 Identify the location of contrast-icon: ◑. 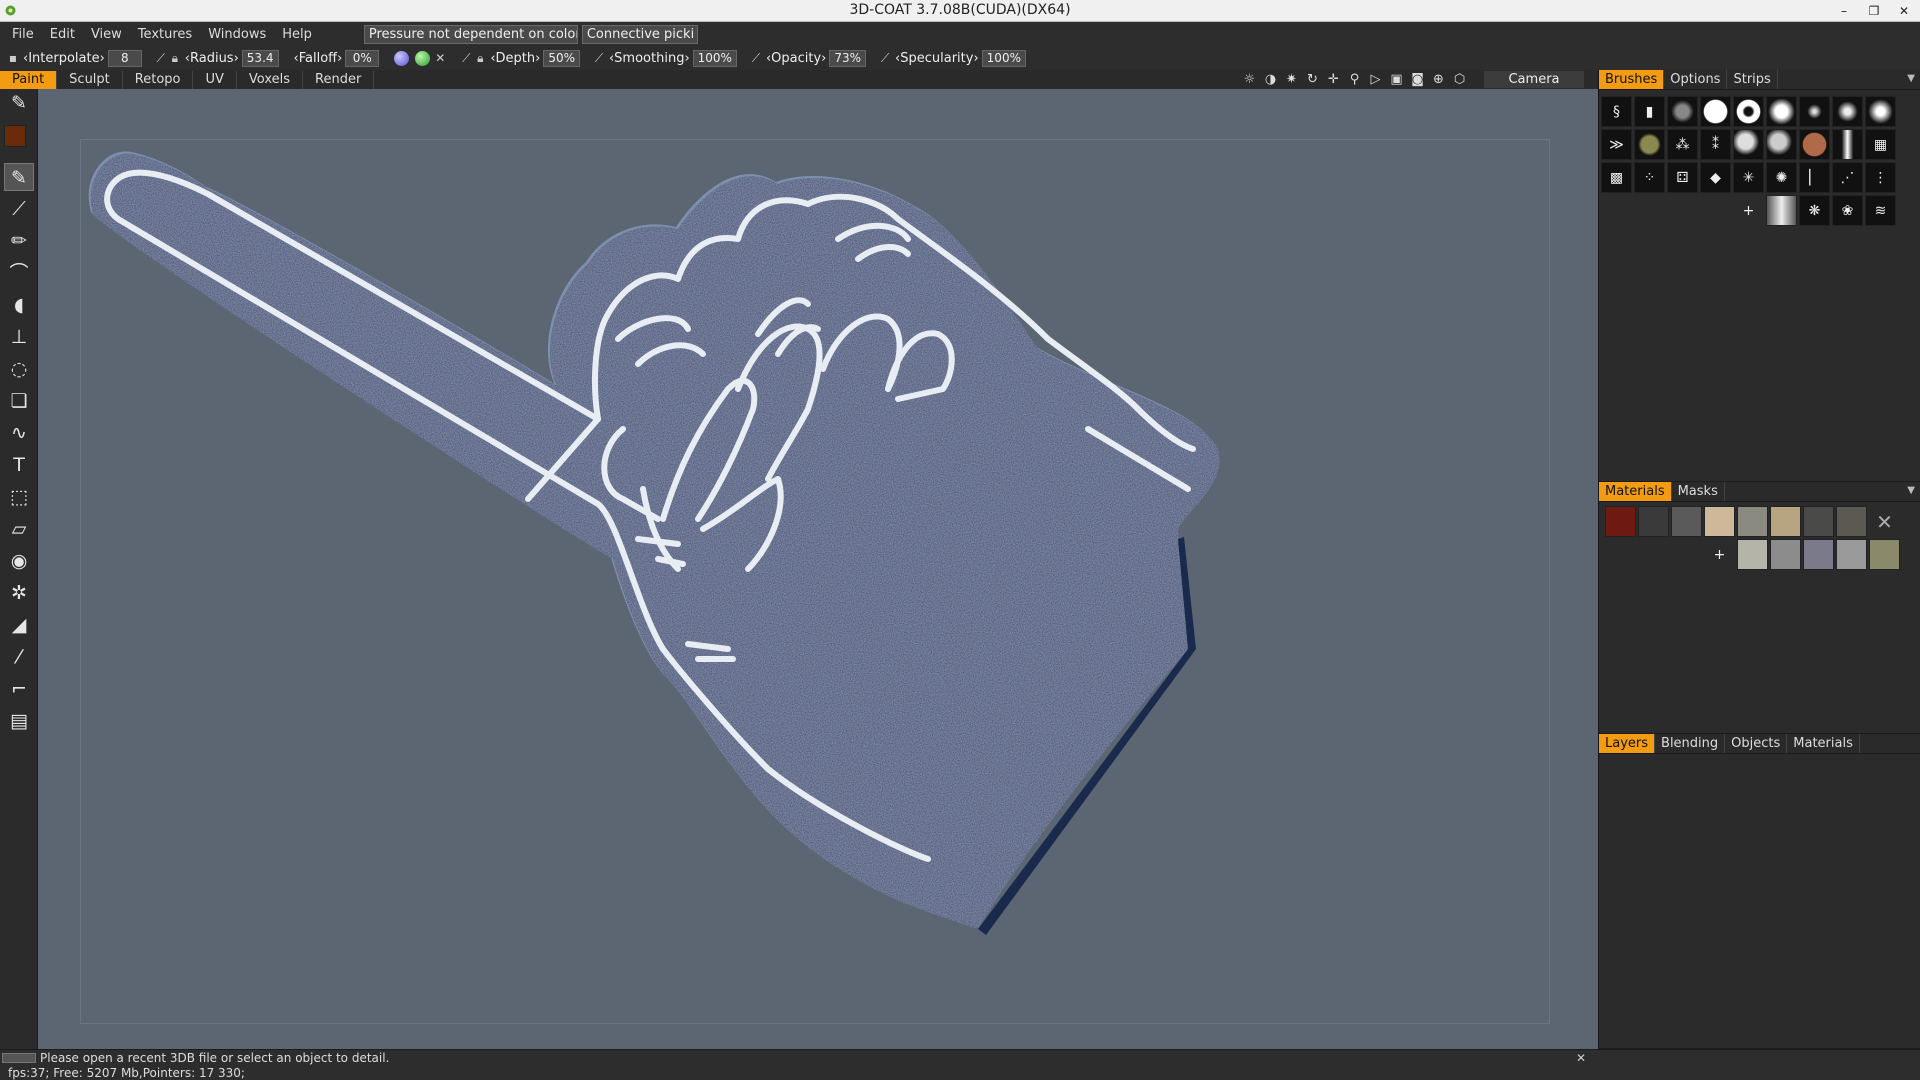
(1270, 79).